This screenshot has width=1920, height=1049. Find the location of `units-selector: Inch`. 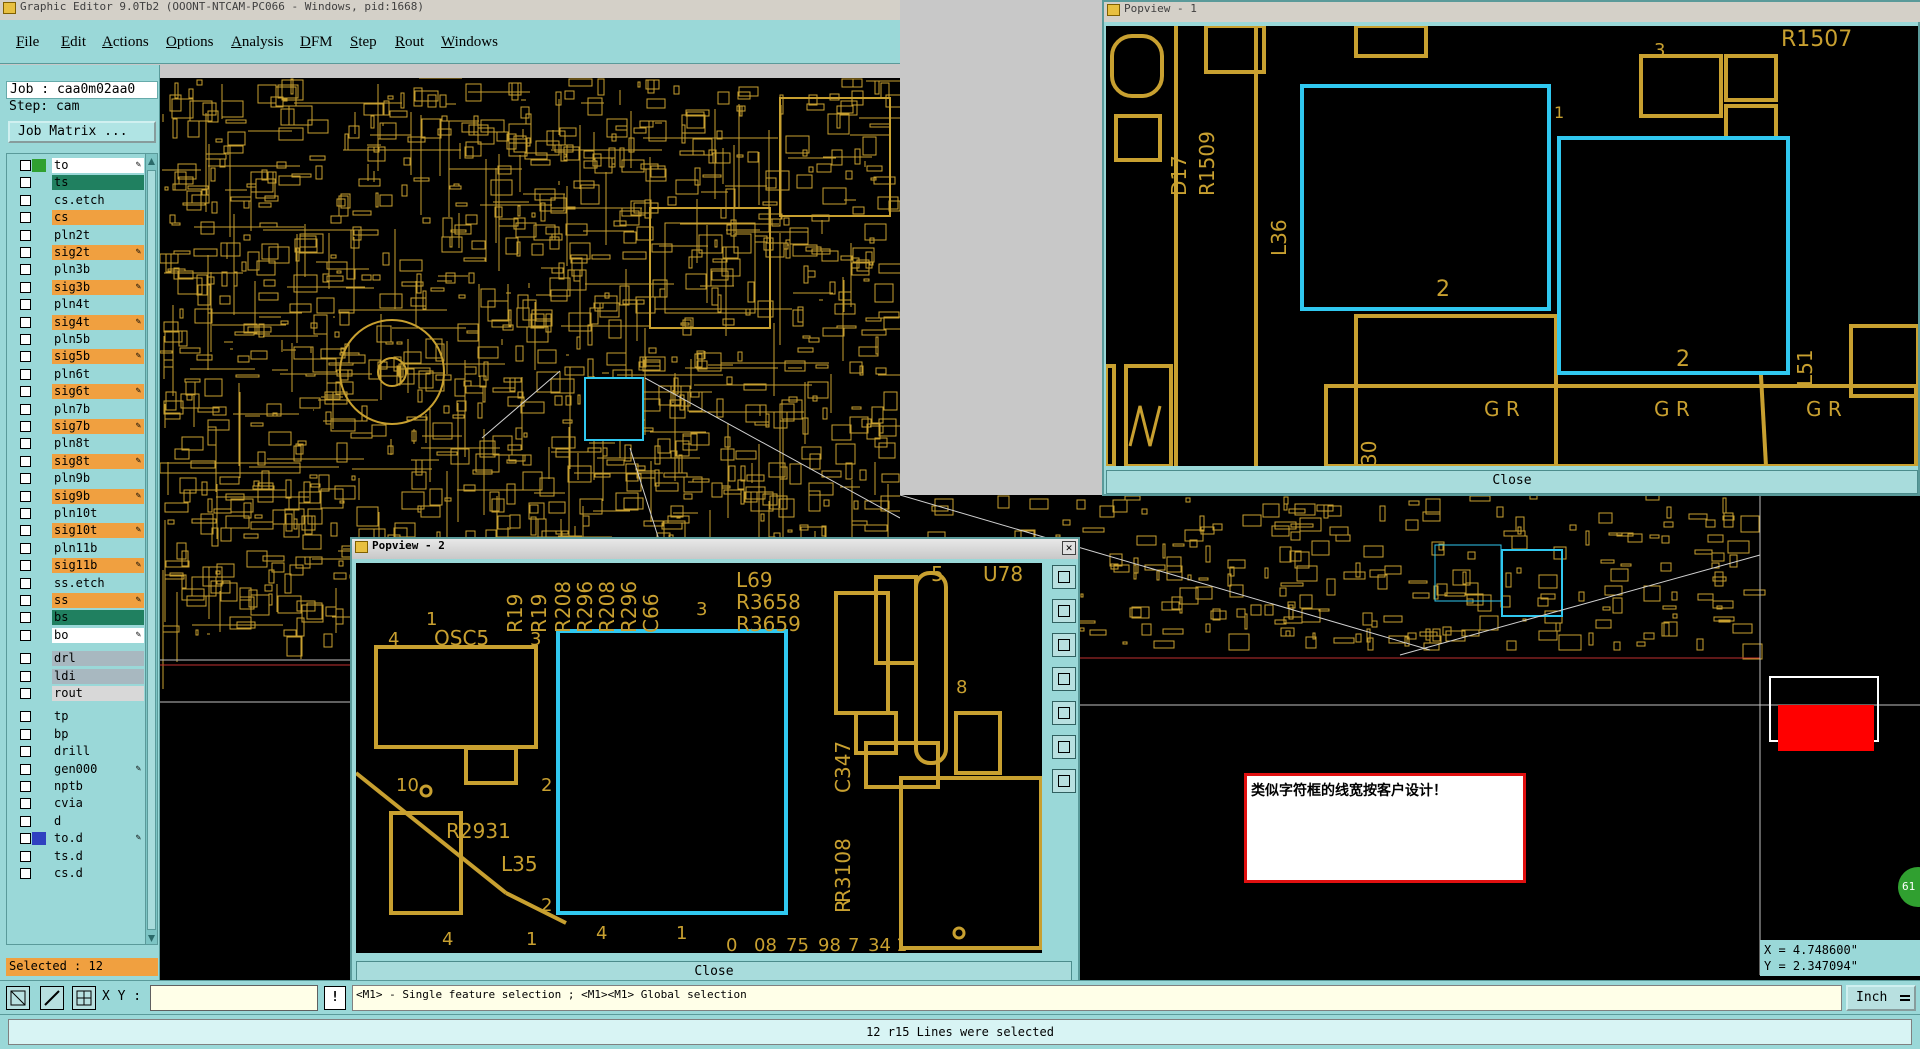

units-selector: Inch is located at coordinates (1881, 998).